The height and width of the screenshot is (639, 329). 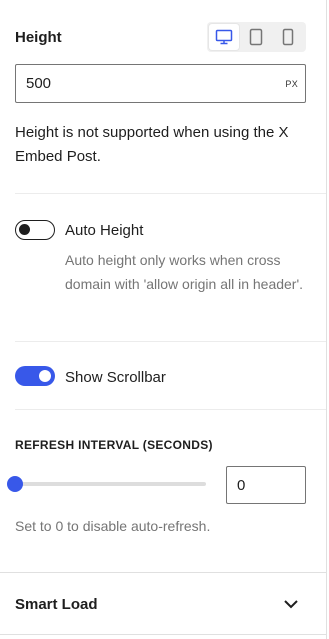 What do you see at coordinates (38, 37) in the screenshot?
I see `height-label: Height` at bounding box center [38, 37].